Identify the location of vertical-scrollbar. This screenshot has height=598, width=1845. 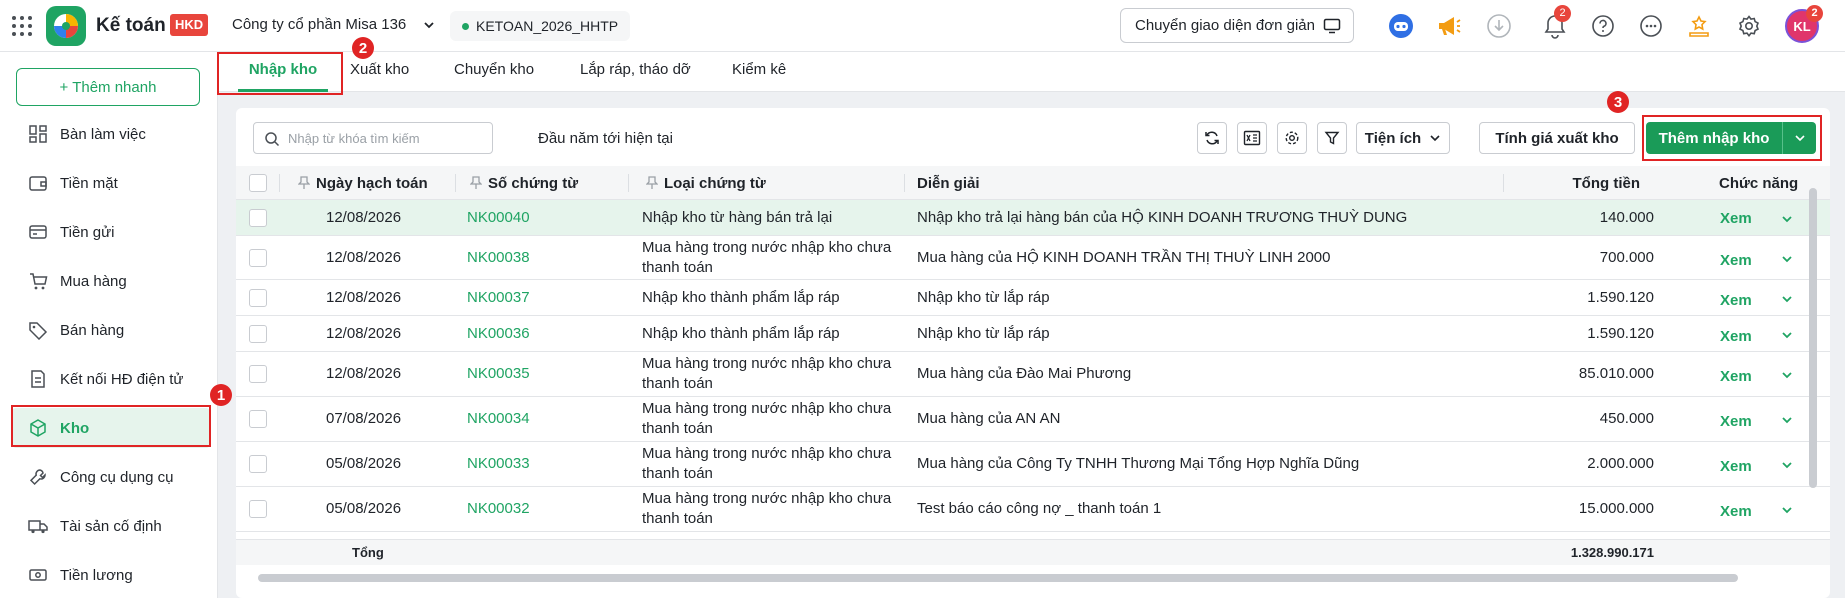
(1813, 338).